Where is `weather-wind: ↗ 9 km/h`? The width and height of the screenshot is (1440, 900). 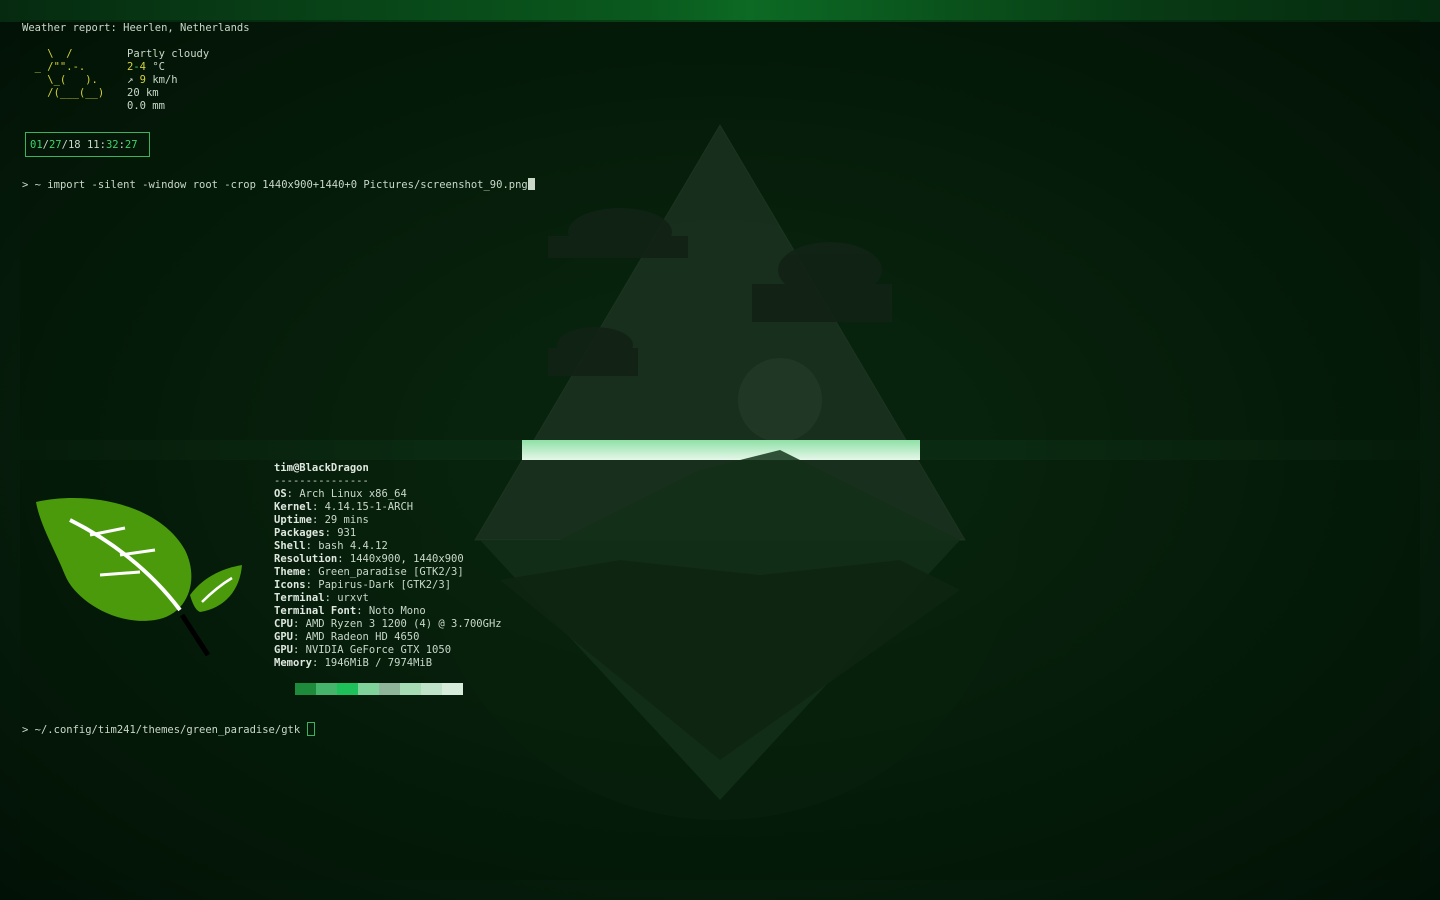 weather-wind: ↗ 9 km/h is located at coordinates (152, 80).